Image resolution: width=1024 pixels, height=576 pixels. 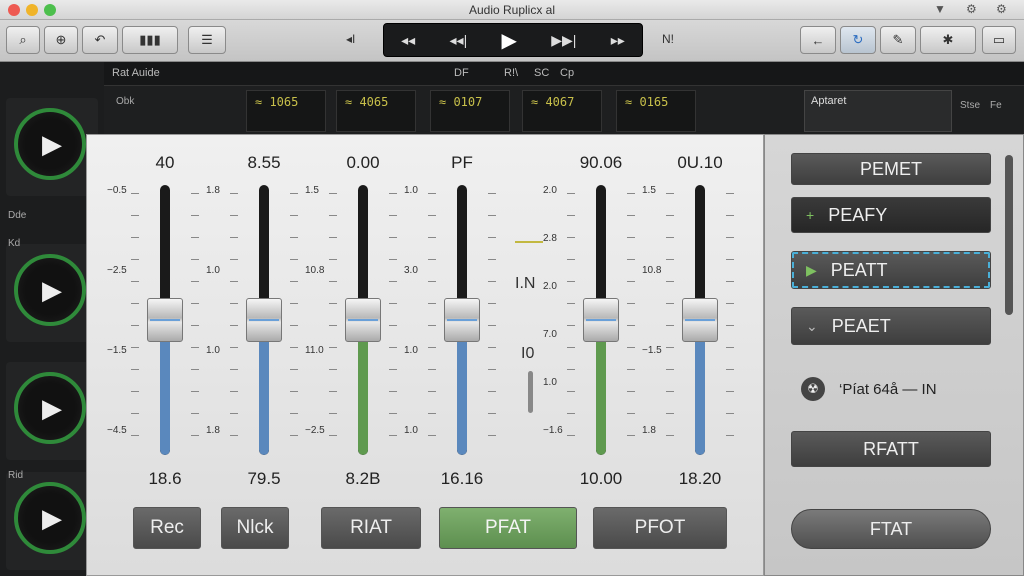 What do you see at coordinates (567, 73) in the screenshot?
I see `indicator: Cp` at bounding box center [567, 73].